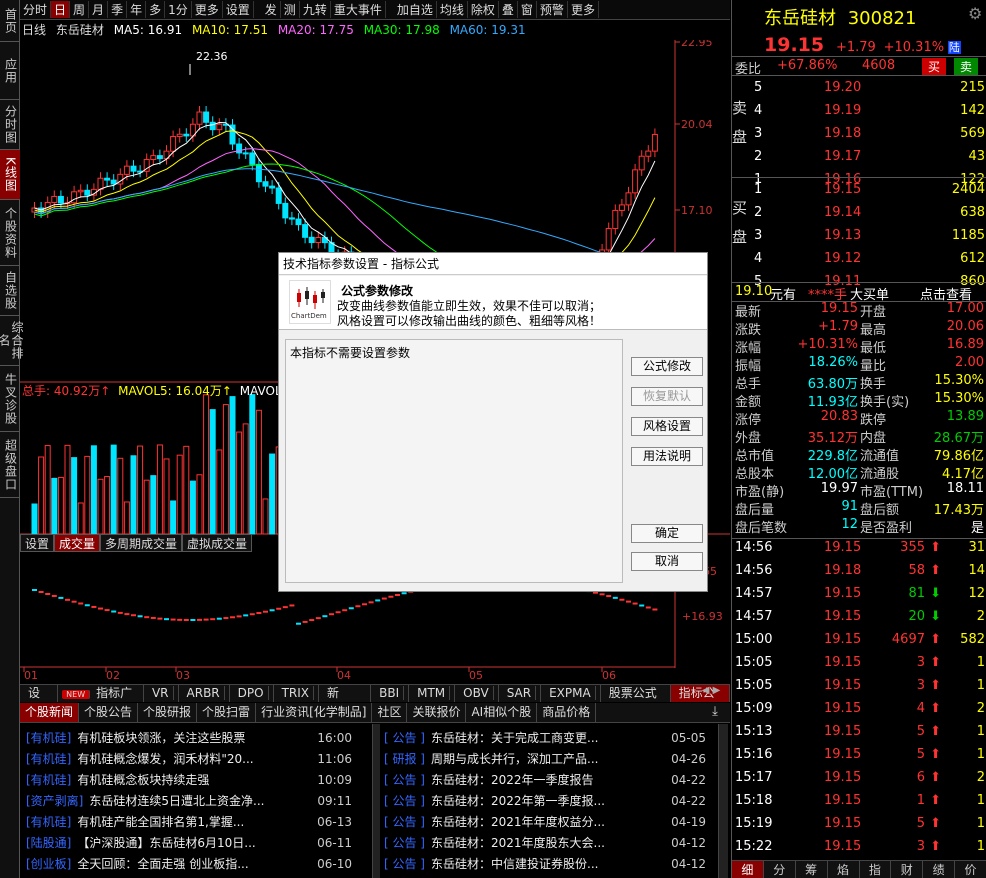 The height and width of the screenshot is (878, 986). Describe the element at coordinates (667, 561) in the screenshot. I see `cancel-button: 取消` at that location.